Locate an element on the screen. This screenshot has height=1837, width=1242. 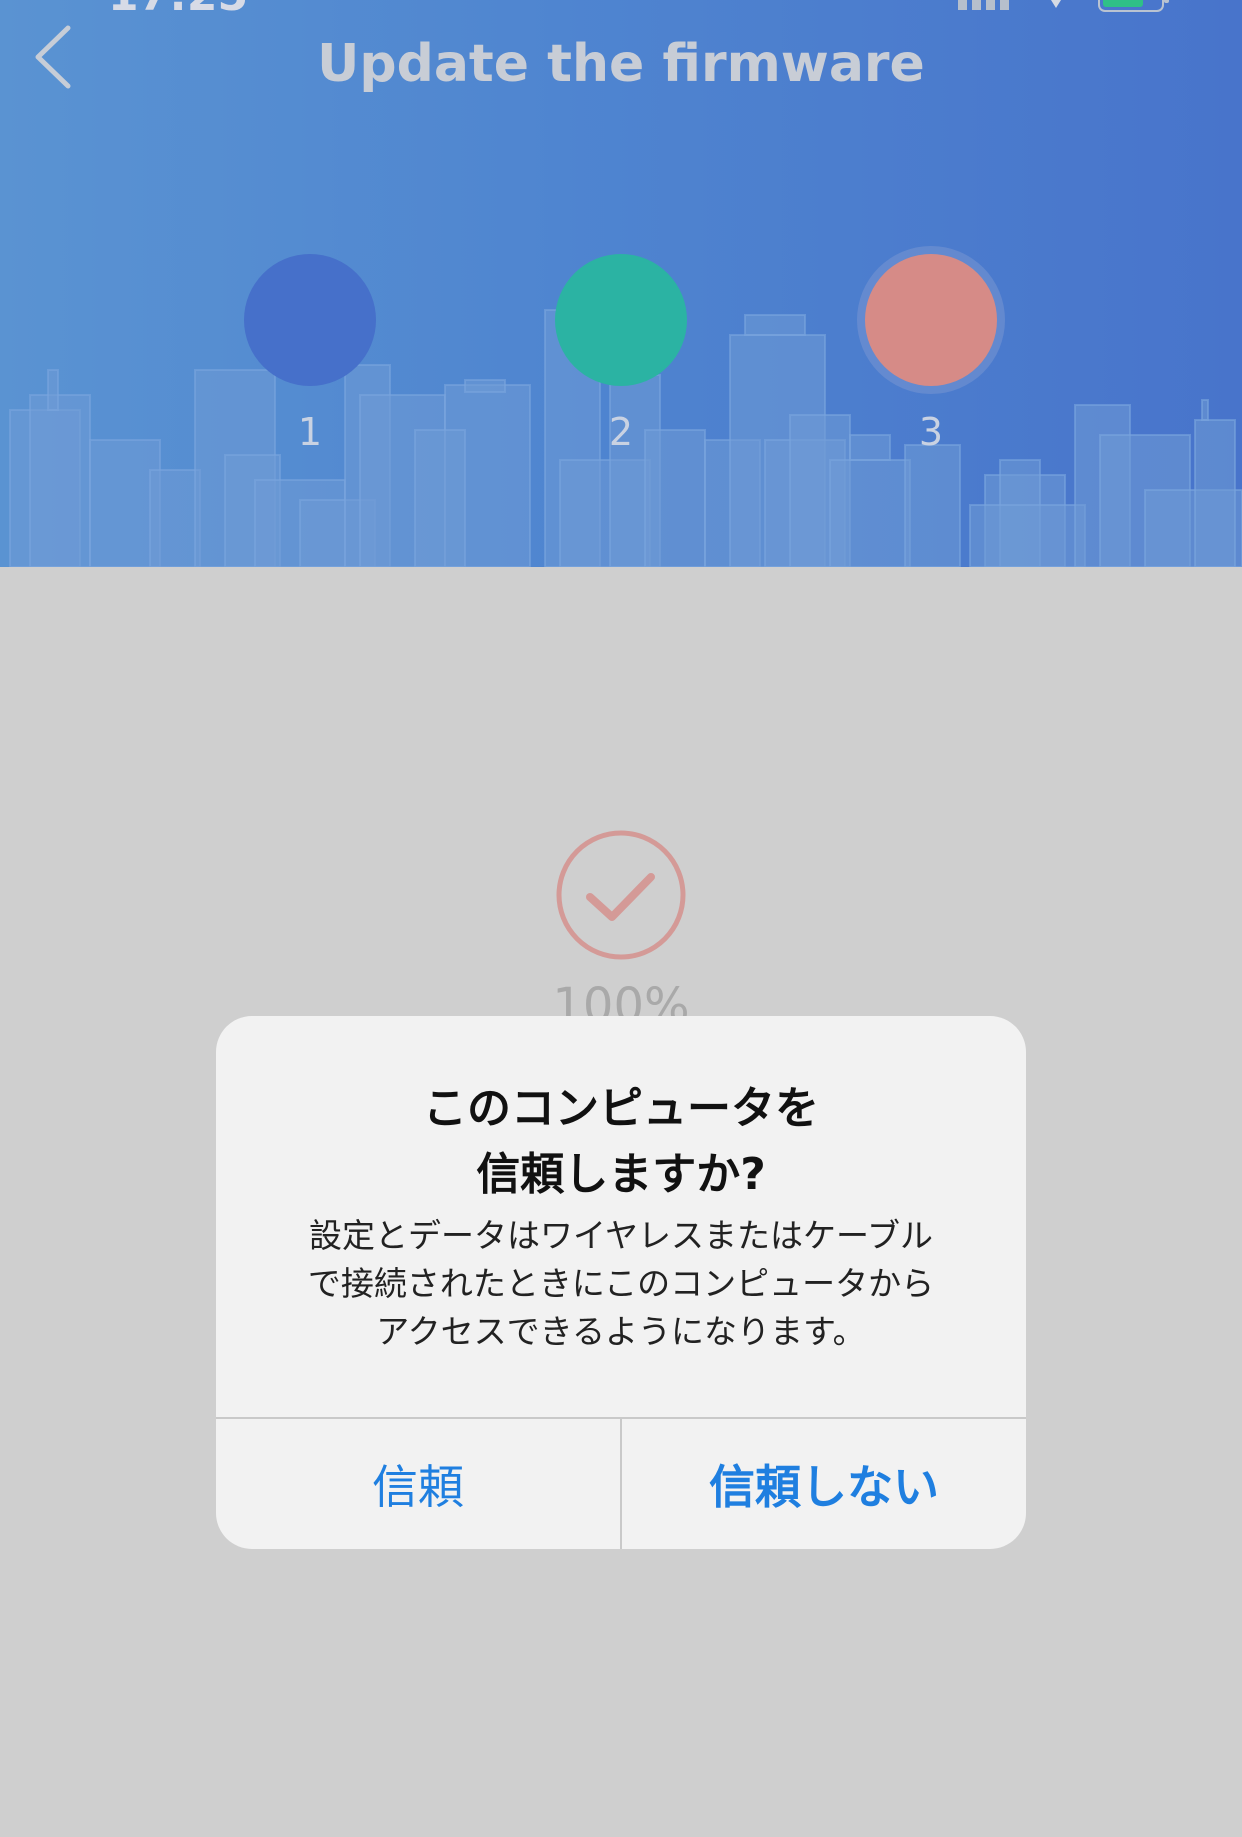
status-time: 17:25 is located at coordinates (178, 10).